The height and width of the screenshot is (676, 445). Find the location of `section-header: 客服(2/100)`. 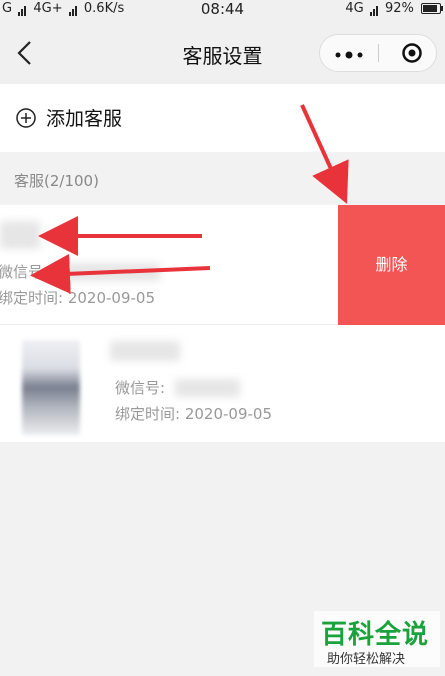

section-header: 客服(2/100) is located at coordinates (56, 181).